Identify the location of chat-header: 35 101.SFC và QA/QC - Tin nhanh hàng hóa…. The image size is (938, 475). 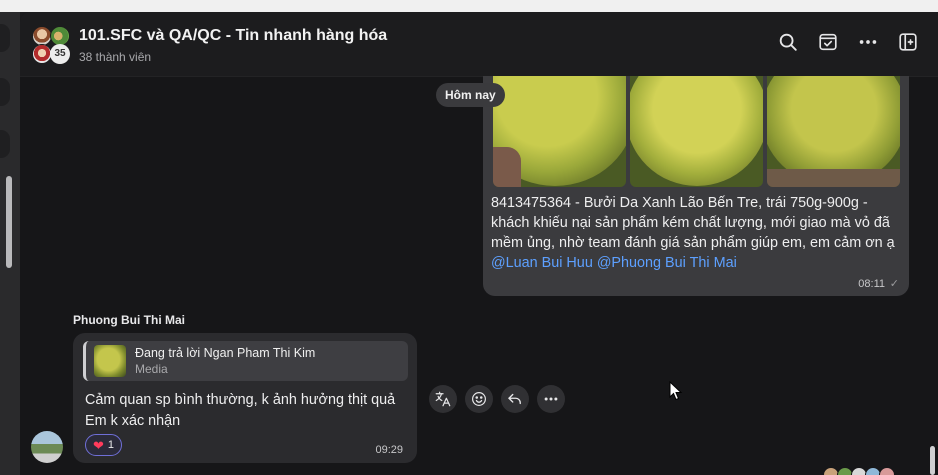
(479, 44).